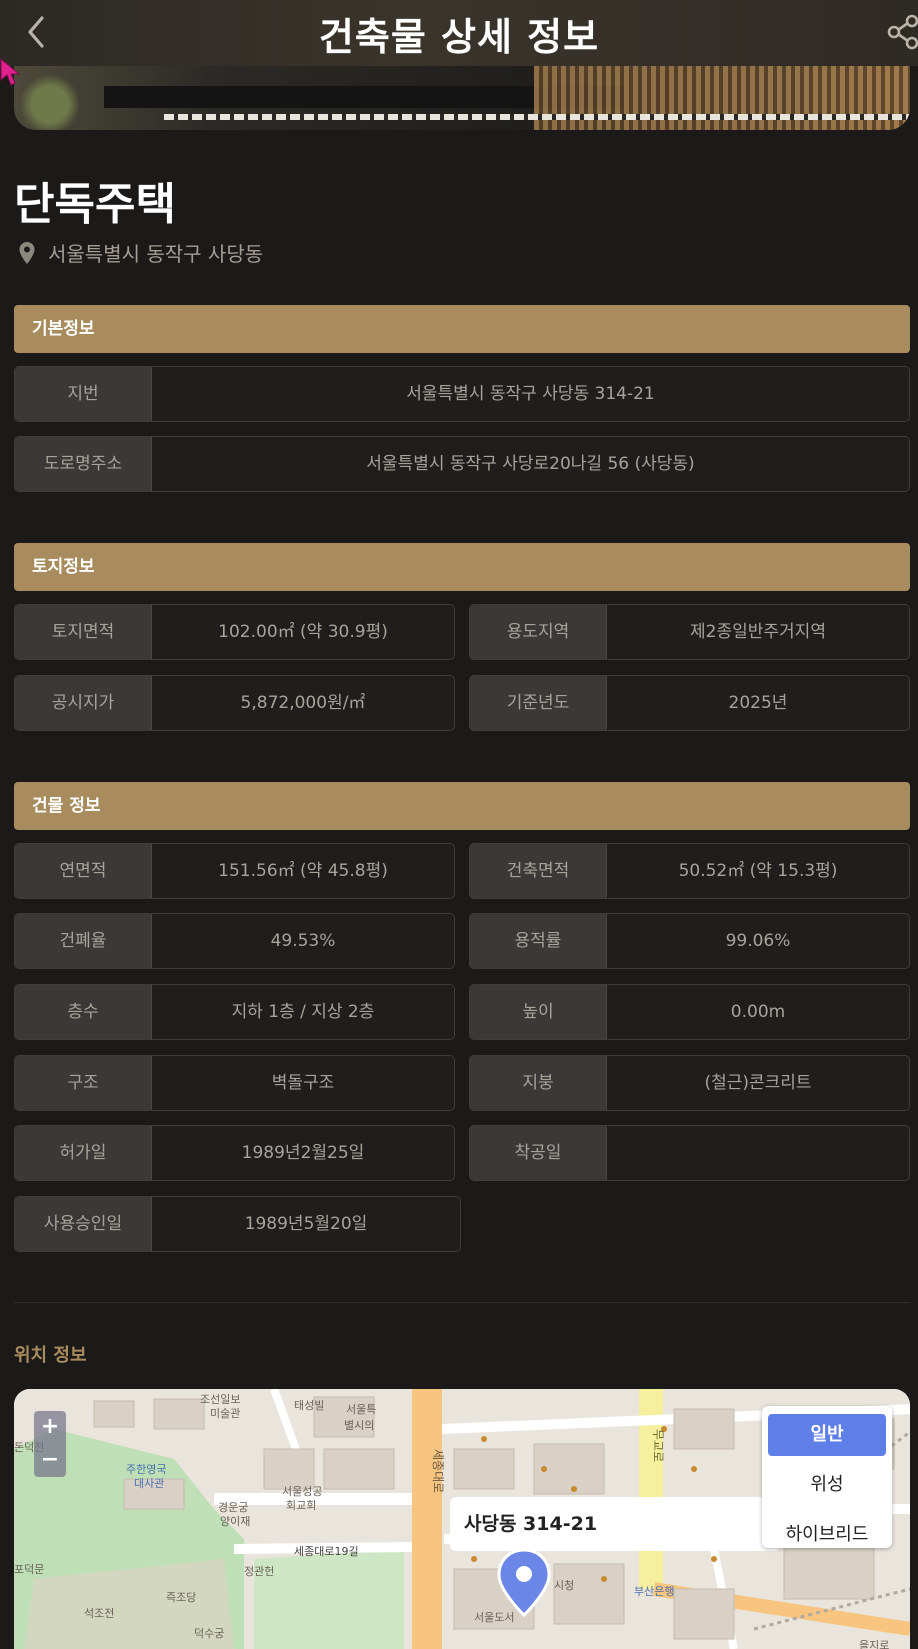 The width and height of the screenshot is (918, 1649). What do you see at coordinates (83, 394) in the screenshot?
I see `row-label: 지번` at bounding box center [83, 394].